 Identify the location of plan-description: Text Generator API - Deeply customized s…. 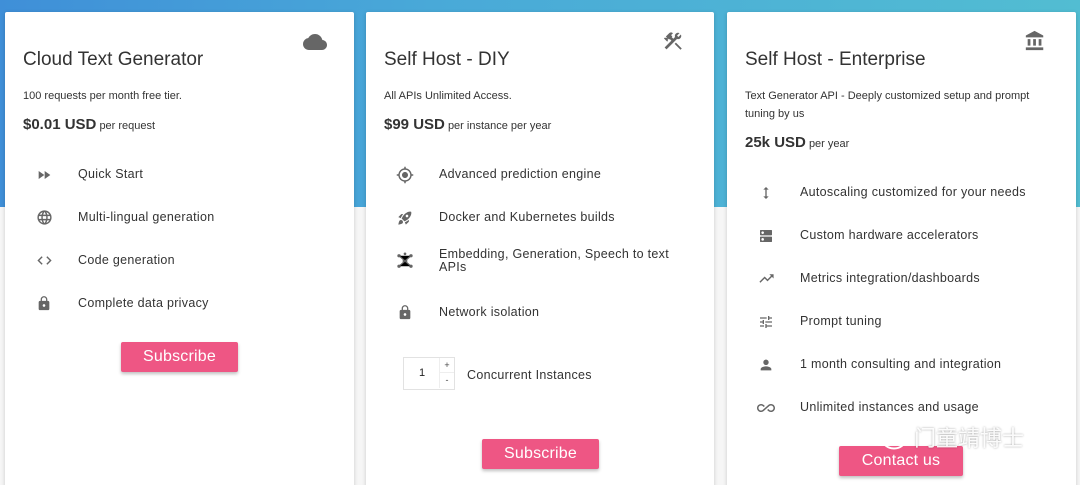
(887, 105).